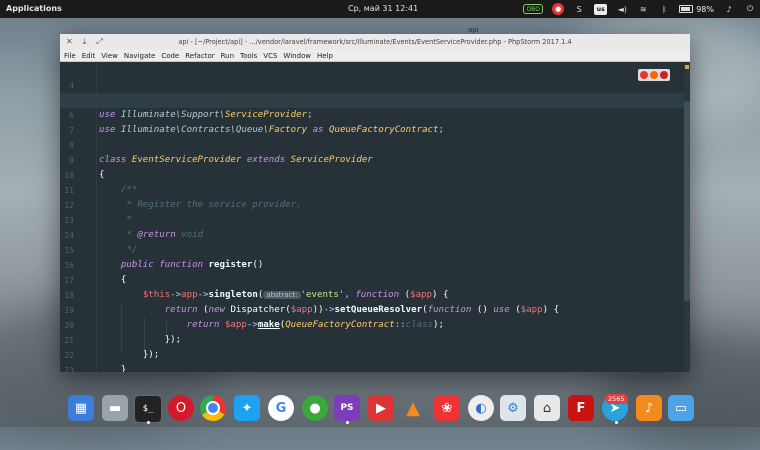 This screenshot has height=450, width=760. What do you see at coordinates (513, 408) in the screenshot?
I see `settings-icon: ⚙` at bounding box center [513, 408].